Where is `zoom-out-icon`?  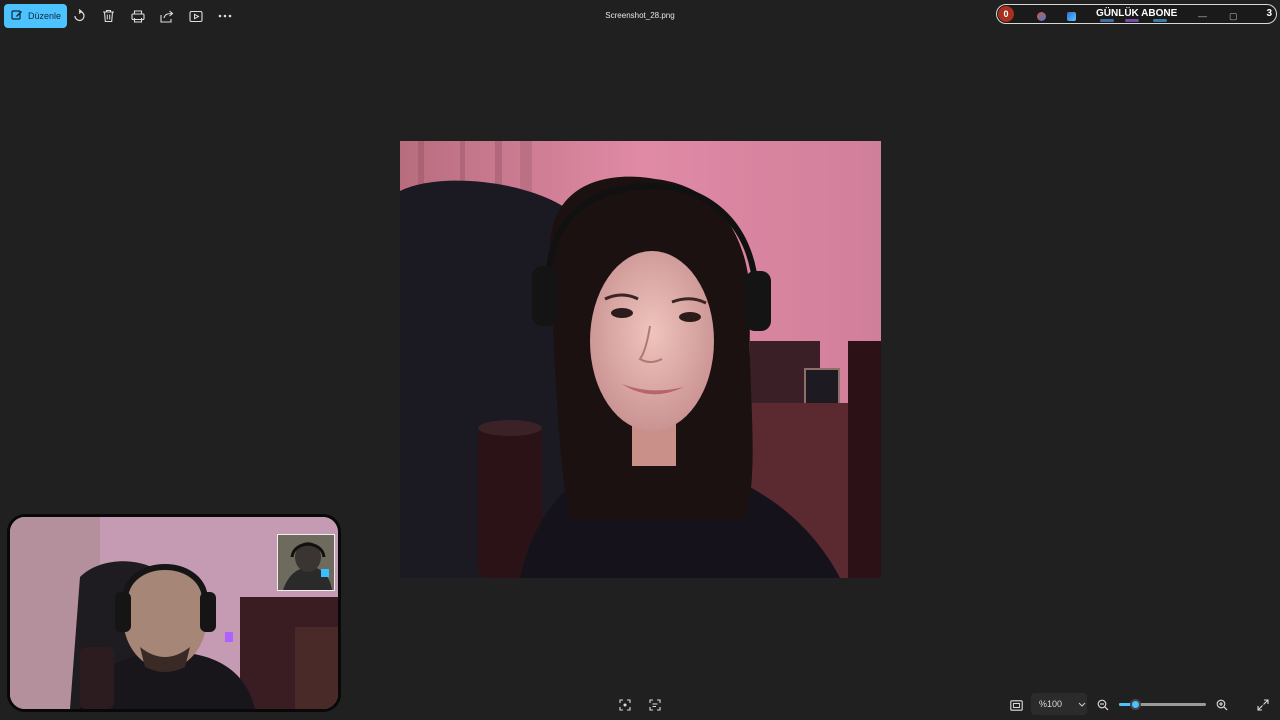
zoom-out-icon is located at coordinates (1103, 705).